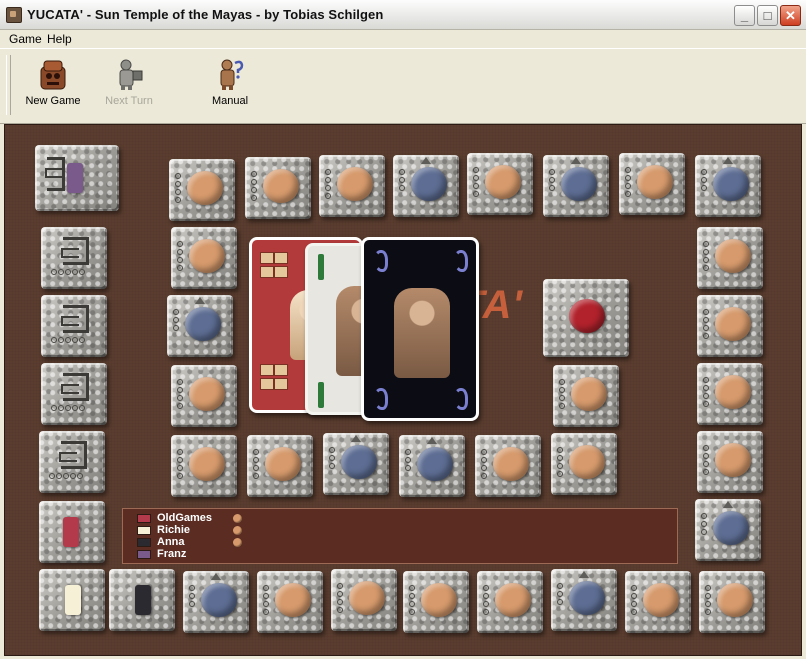  Describe the element at coordinates (422, 333) in the screenshot. I see `maya-figure-icon` at that location.